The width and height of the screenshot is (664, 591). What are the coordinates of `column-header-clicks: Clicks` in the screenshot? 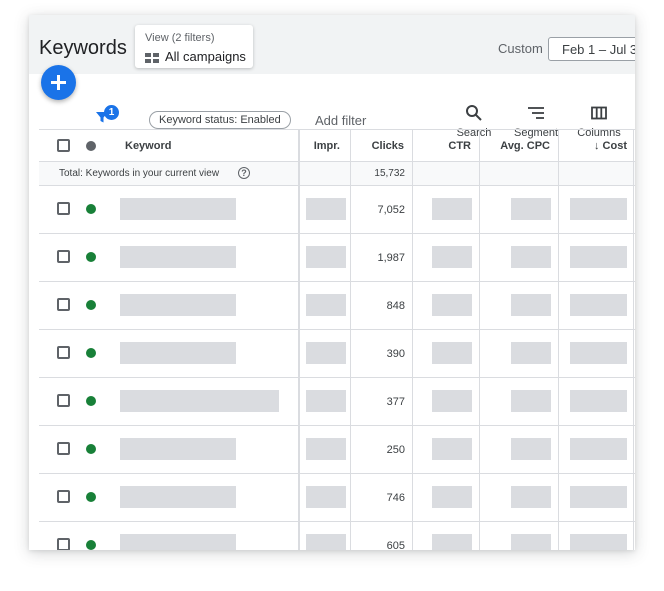 It's located at (381, 145).